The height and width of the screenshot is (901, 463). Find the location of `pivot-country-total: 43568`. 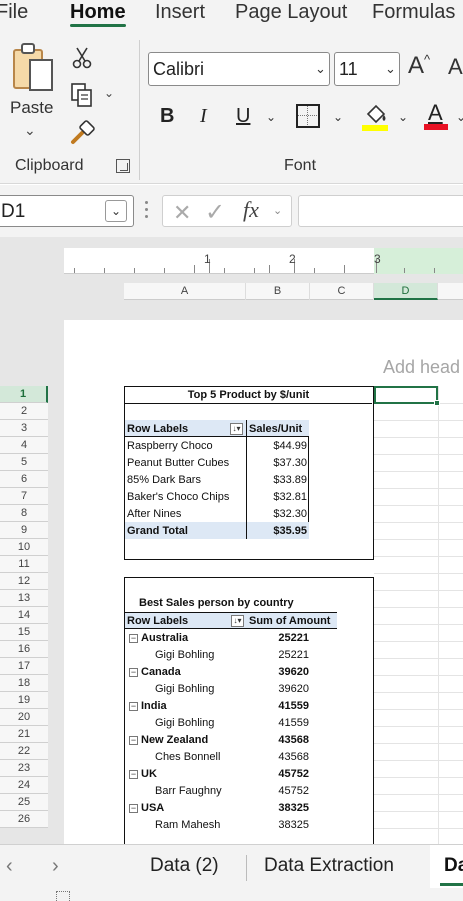

pivot-country-total: 43568 is located at coordinates (293, 740).